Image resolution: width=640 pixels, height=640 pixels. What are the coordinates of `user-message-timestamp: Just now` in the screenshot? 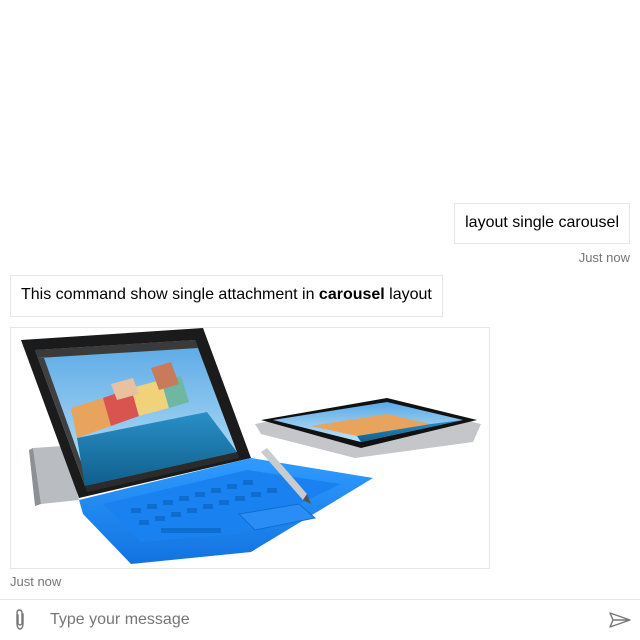 It's located at (604, 257).